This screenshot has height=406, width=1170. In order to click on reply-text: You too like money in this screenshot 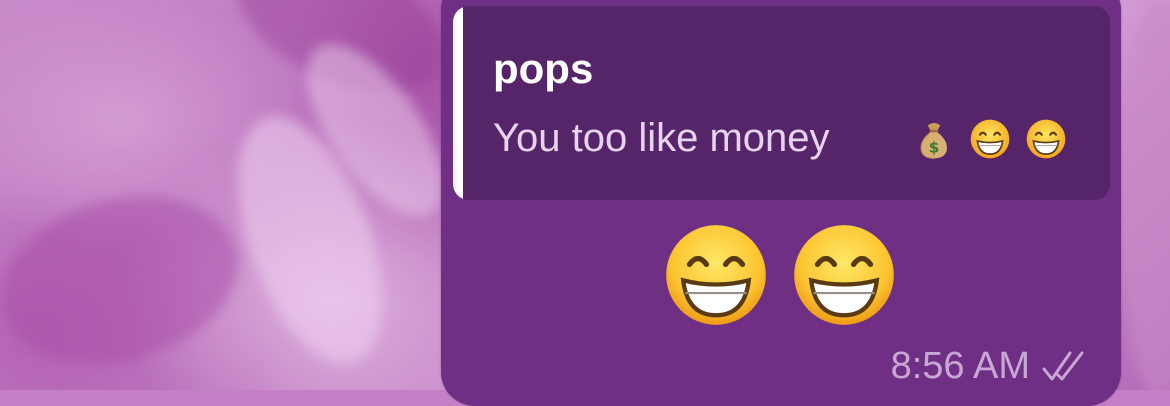, I will do `click(661, 138)`.